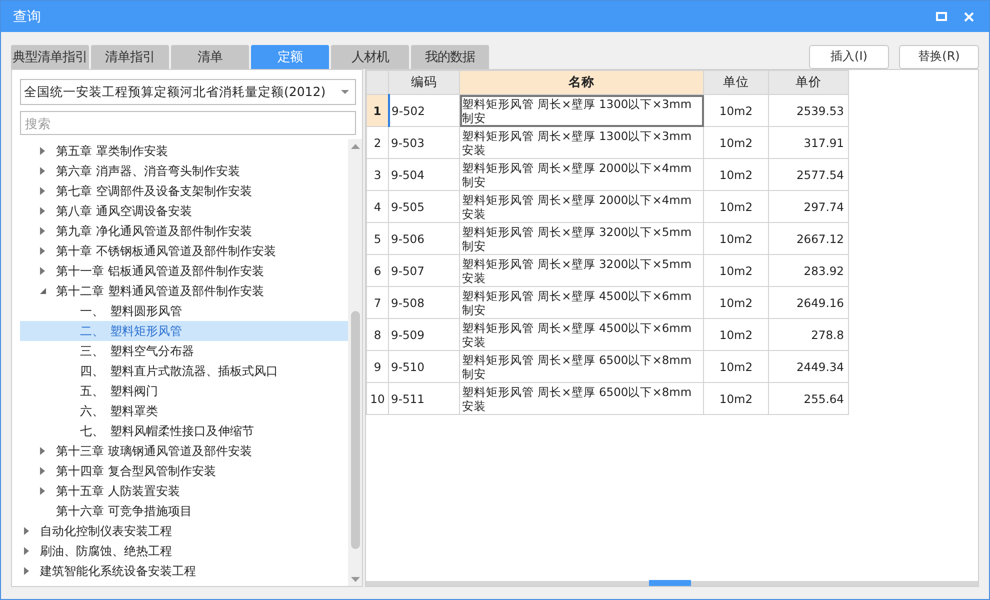  Describe the element at coordinates (808, 270) in the screenshot. I see `table-cell: 283.92` at that location.